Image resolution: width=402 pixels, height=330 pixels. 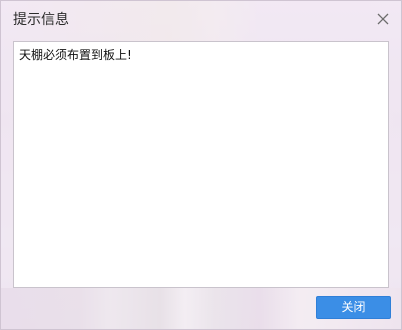 I want to click on close-button: 关闭, so click(x=353, y=307).